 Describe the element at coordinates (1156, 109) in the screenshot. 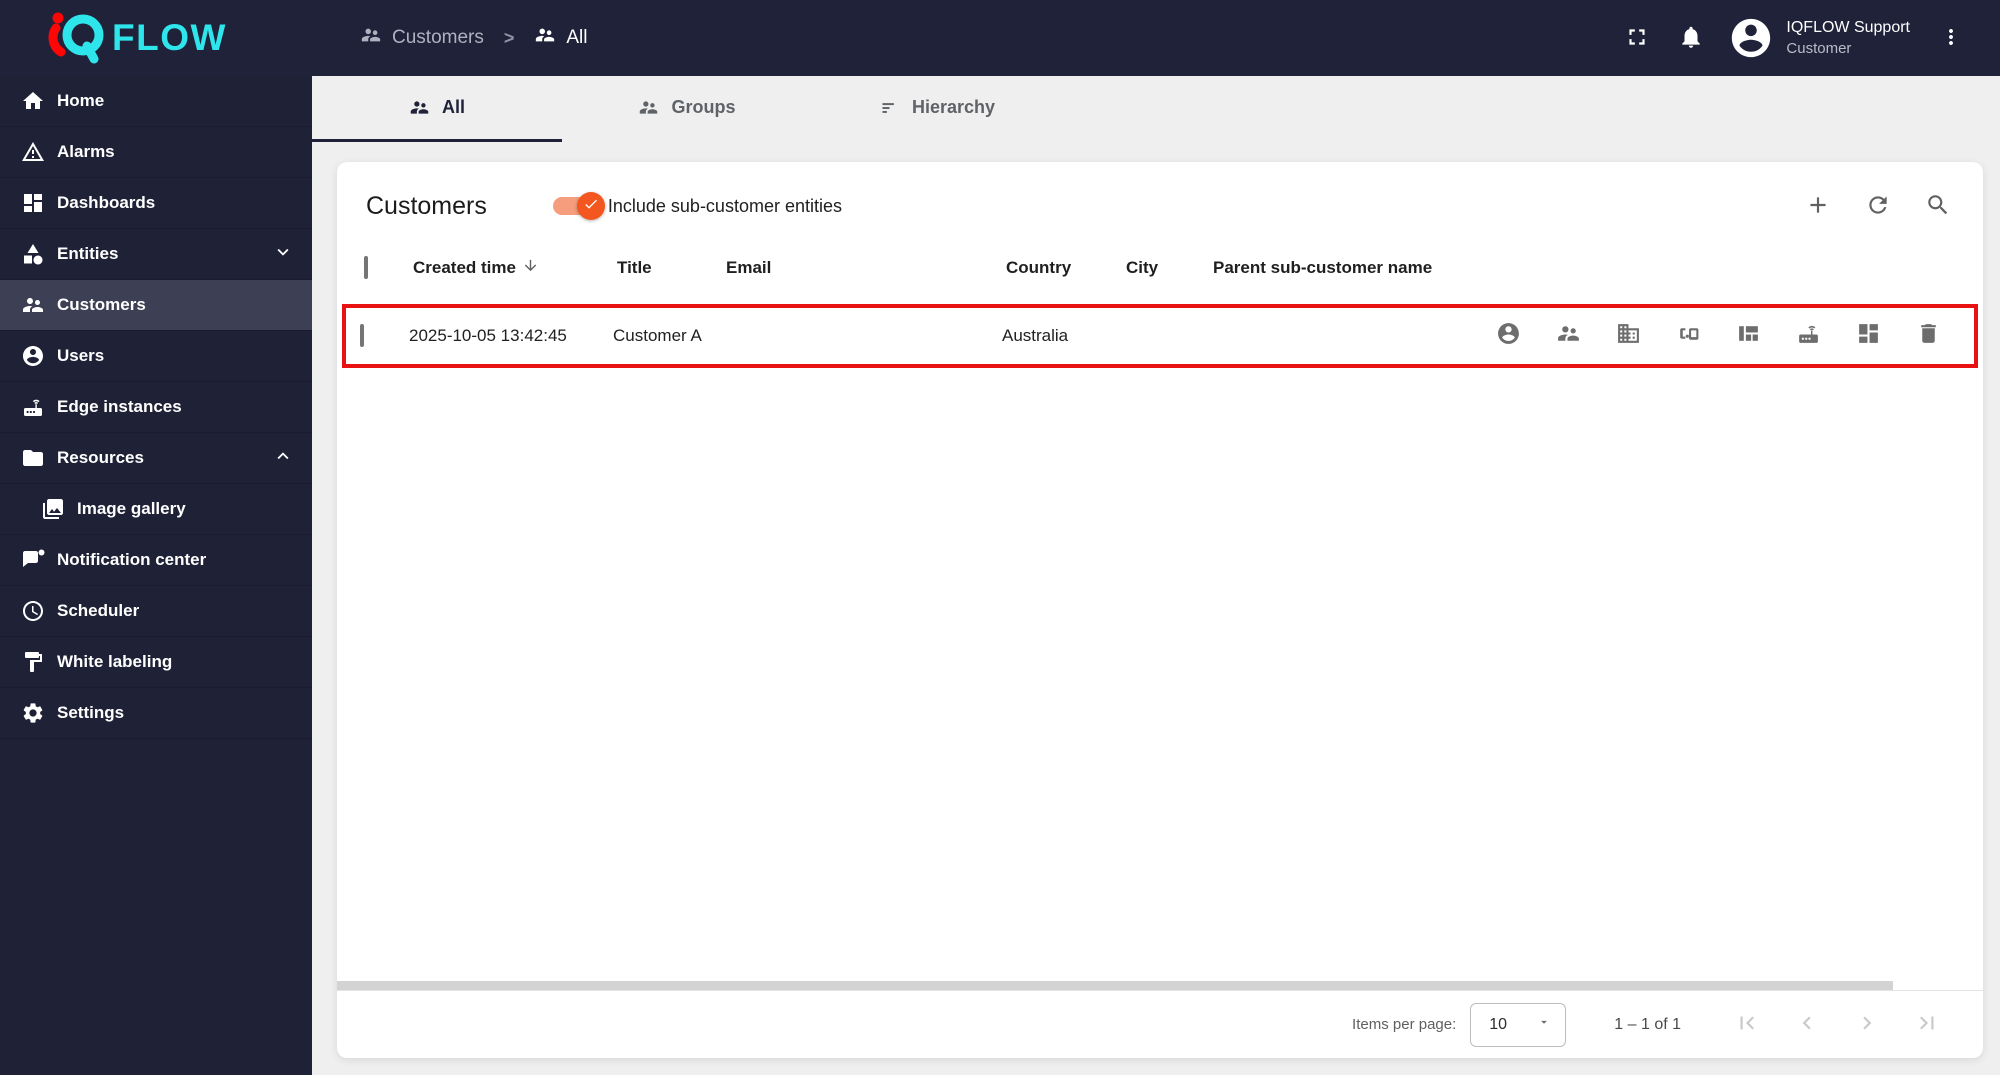

I see `tab-bar: All Groups Hierarchy` at that location.